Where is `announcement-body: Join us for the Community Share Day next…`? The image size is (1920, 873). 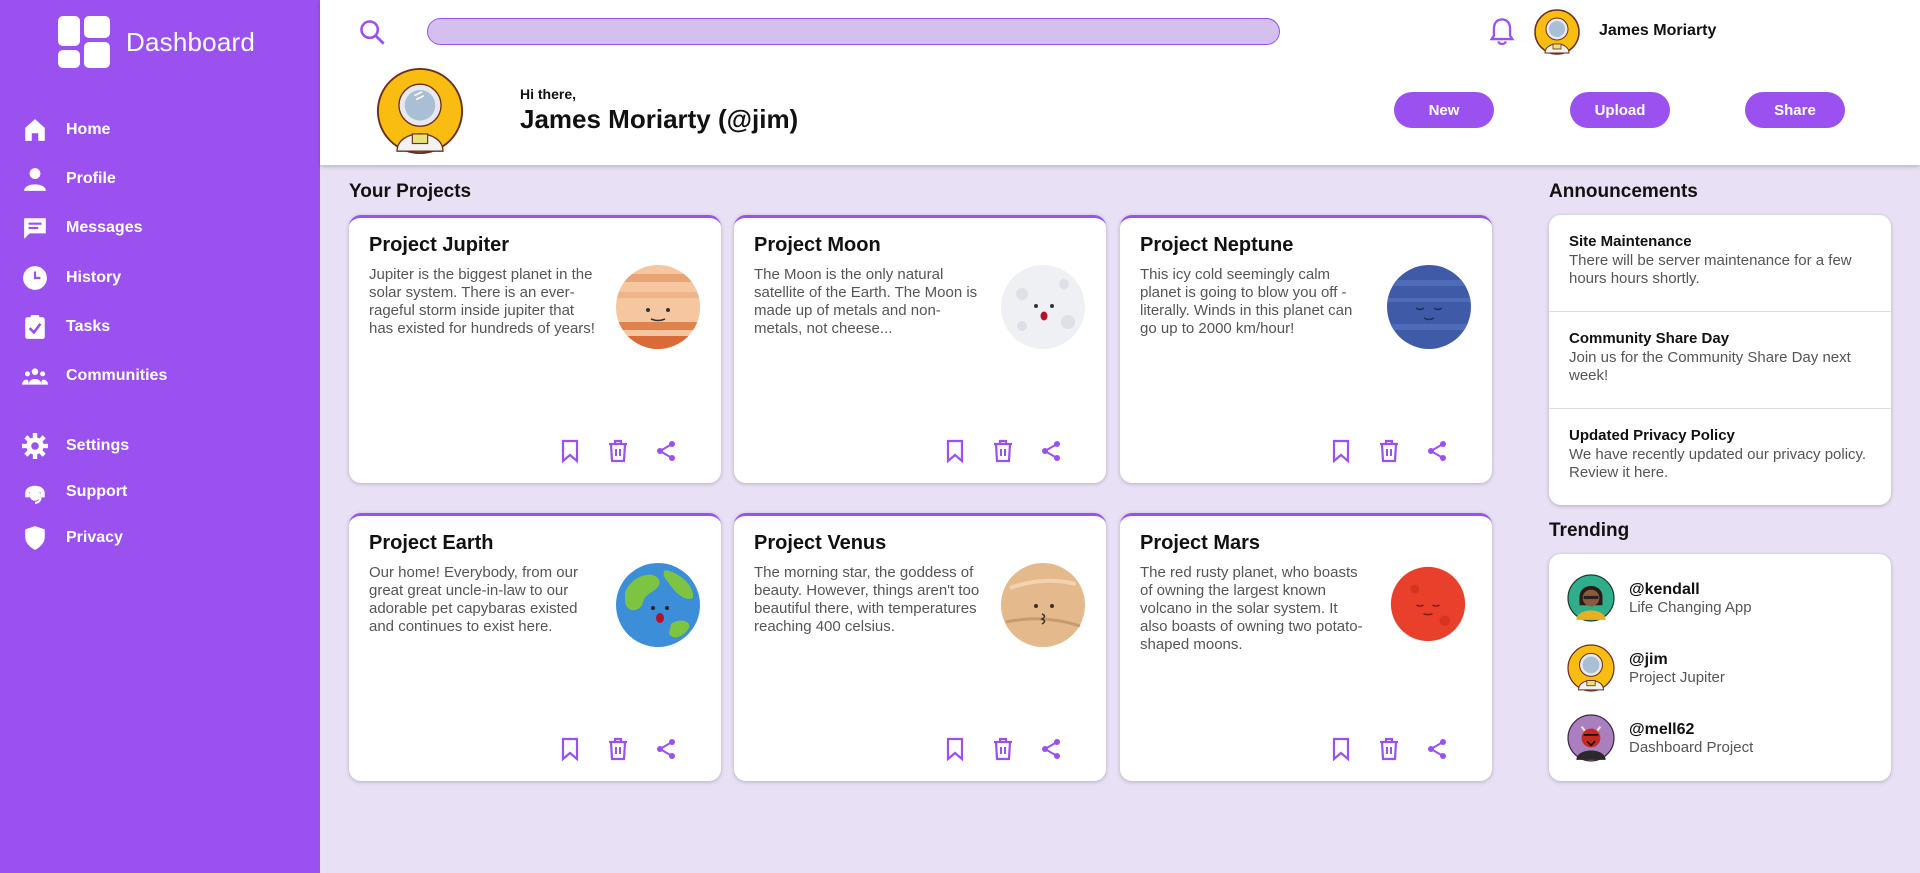
announcement-body: Join us for the Community Share Day next… is located at coordinates (1710, 366).